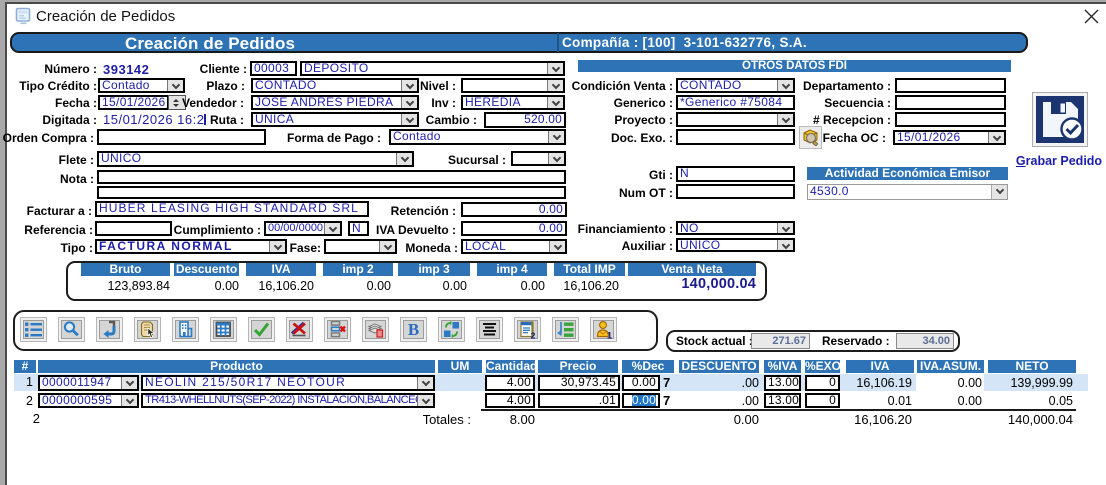 Image resolution: width=1106 pixels, height=485 pixels. What do you see at coordinates (413, 329) in the screenshot?
I see `svg-text: B` at bounding box center [413, 329].